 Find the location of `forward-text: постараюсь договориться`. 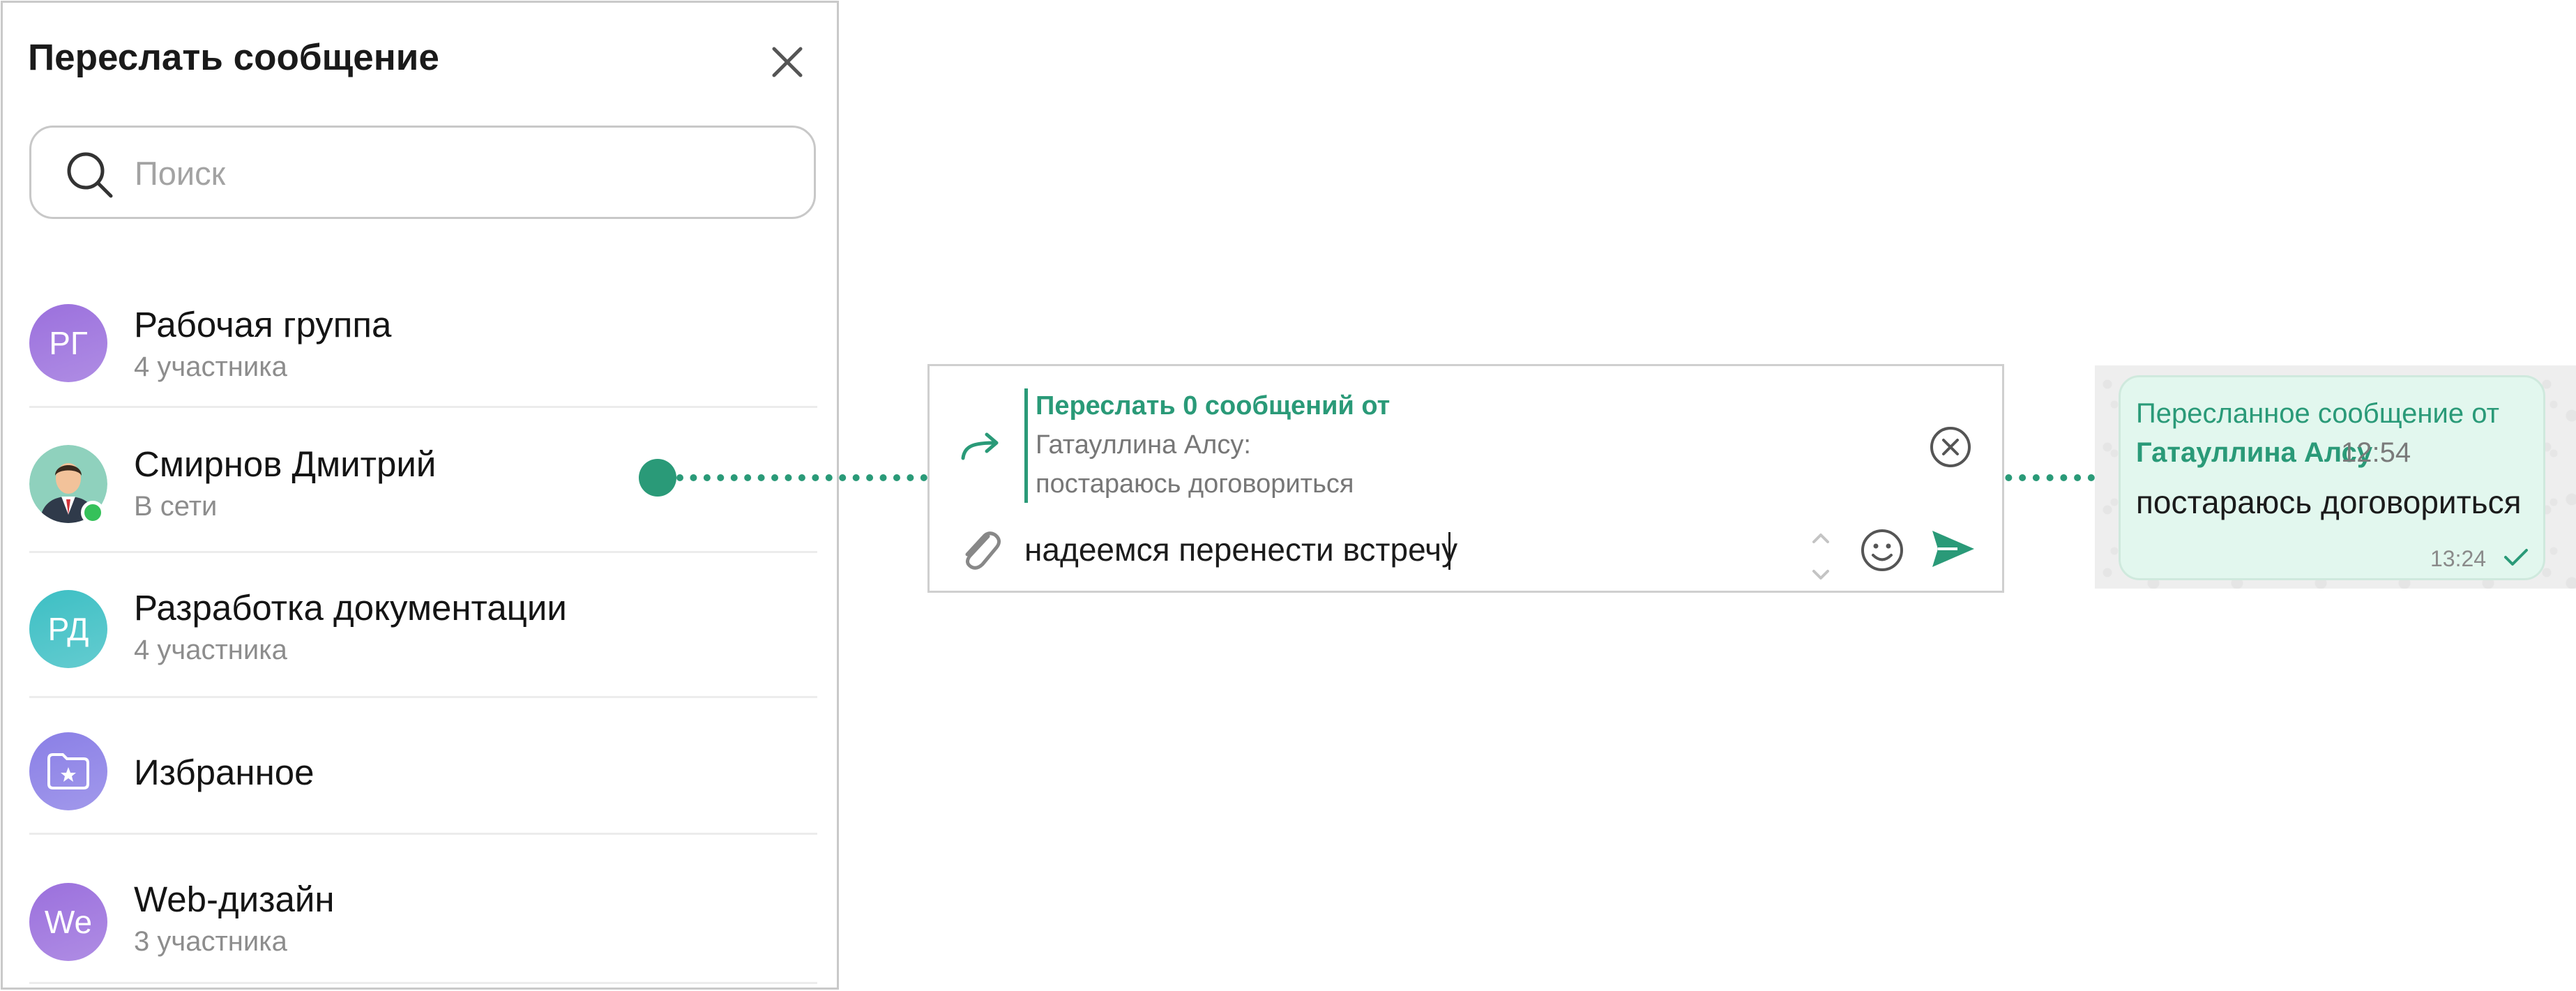

forward-text: постараюсь договориться is located at coordinates (1195, 484).